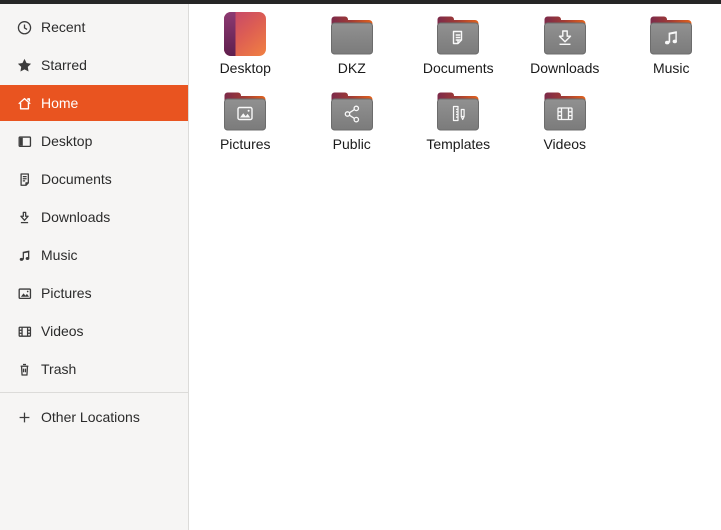 This screenshot has height=530, width=721. Describe the element at coordinates (565, 110) in the screenshot. I see `videos-folder-icon` at that location.